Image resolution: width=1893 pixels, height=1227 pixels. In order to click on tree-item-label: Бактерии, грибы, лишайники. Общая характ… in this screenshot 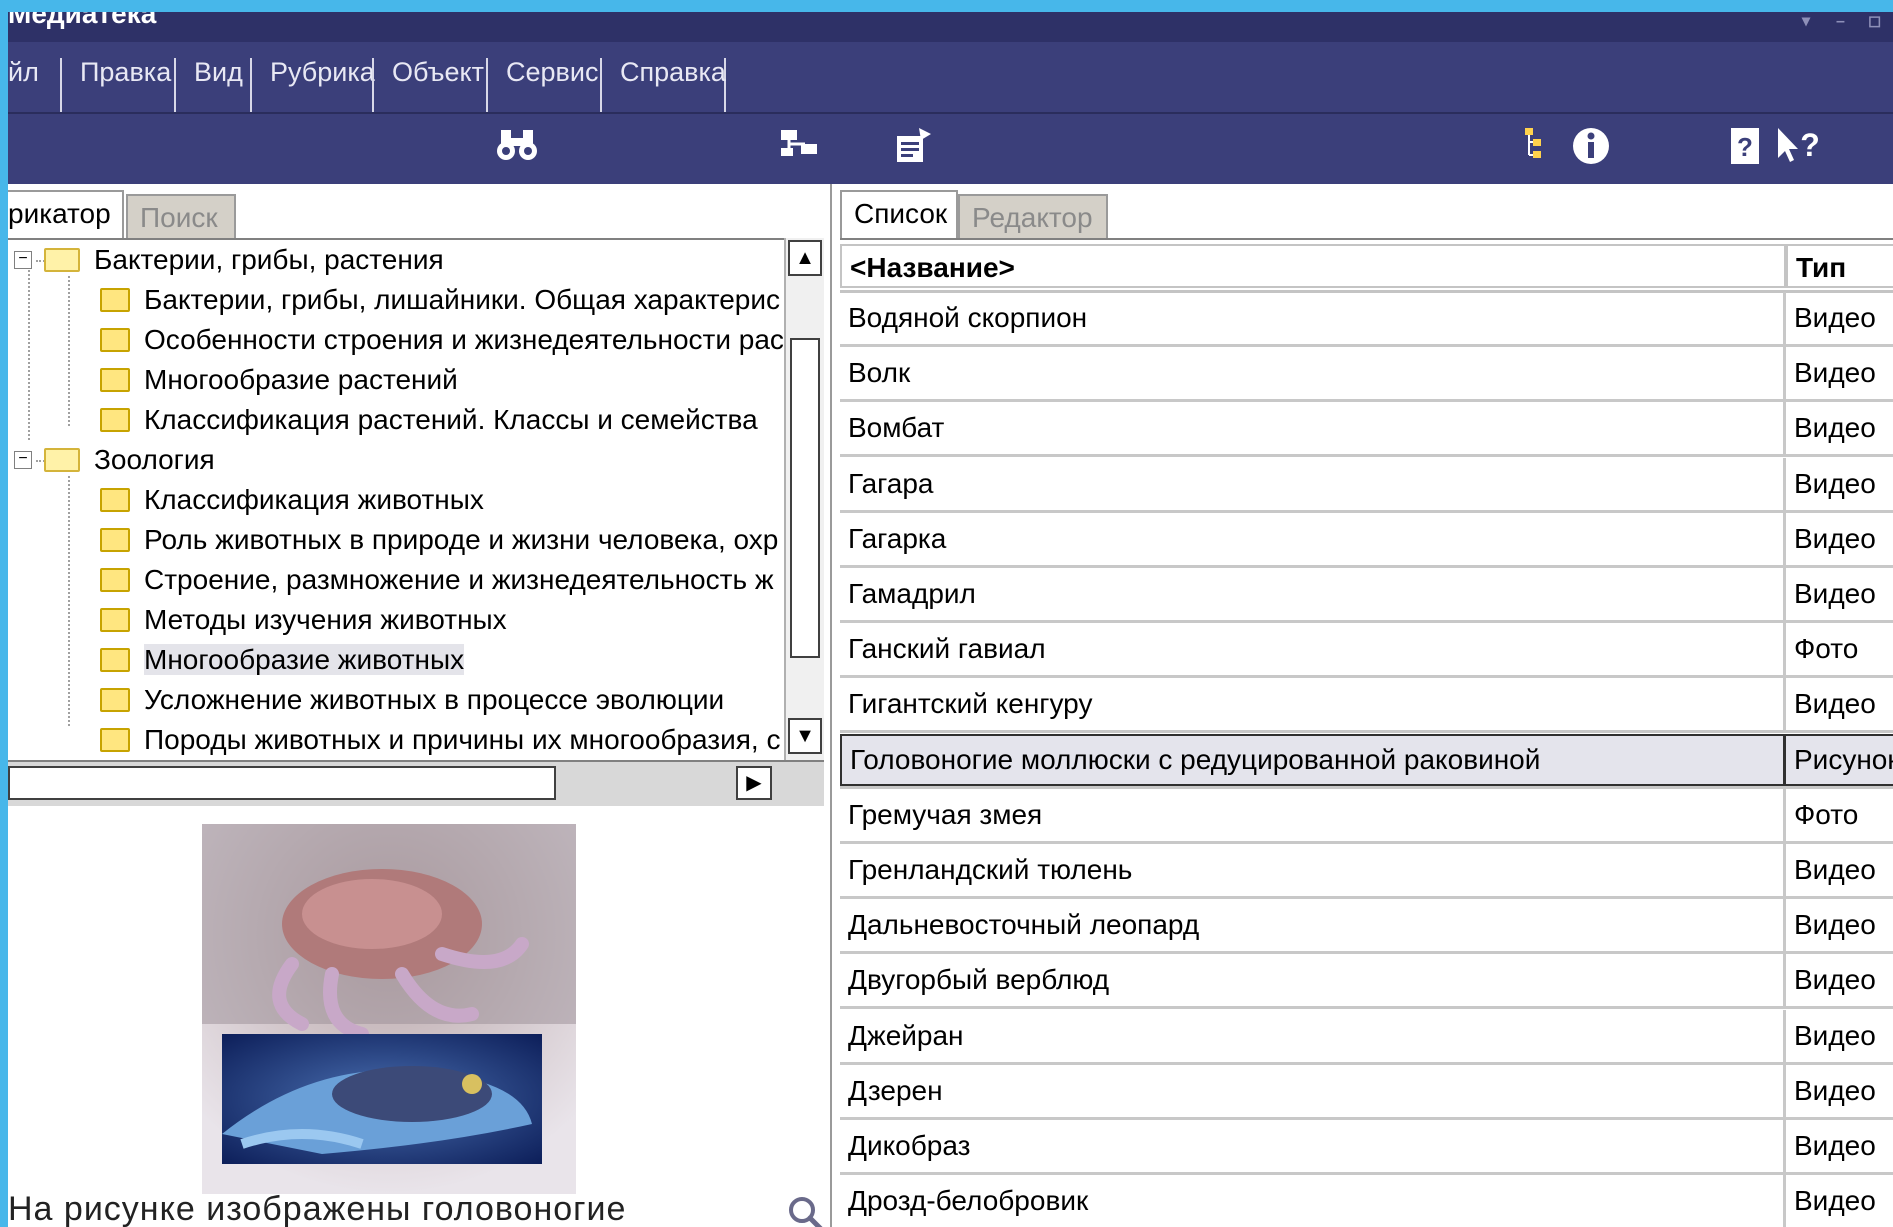, I will do `click(462, 299)`.